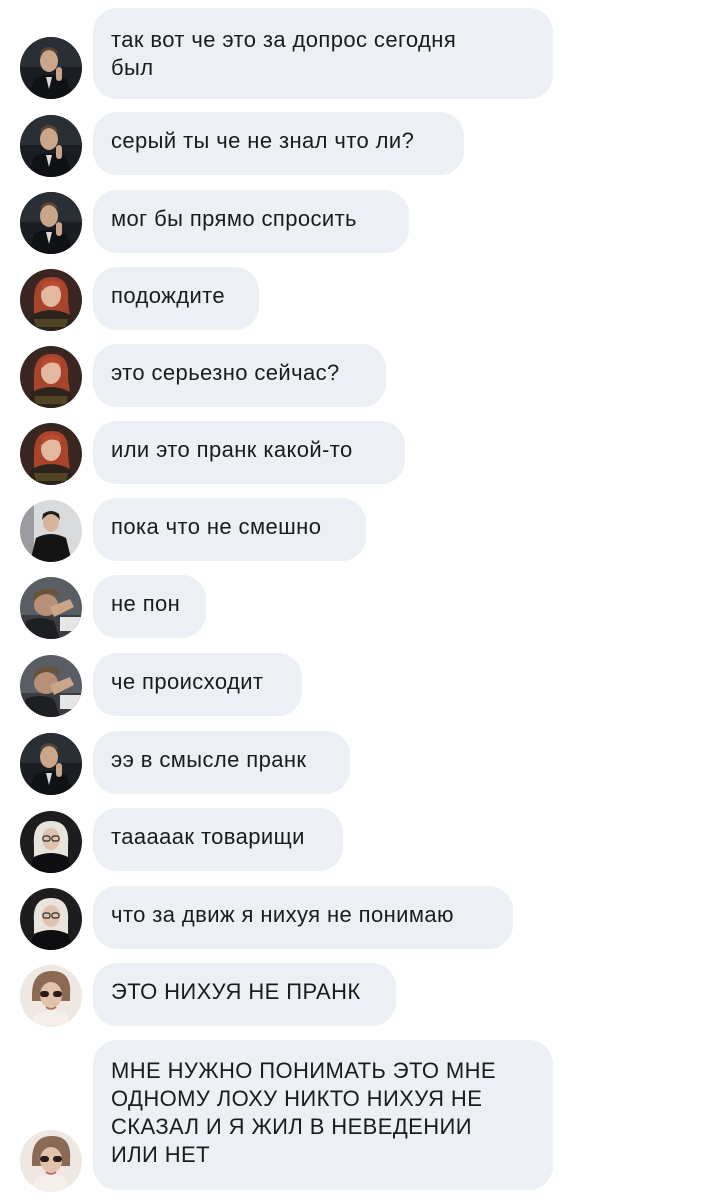 The height and width of the screenshot is (1200, 711). What do you see at coordinates (176, 298) in the screenshot?
I see `message-bubble: подождите` at bounding box center [176, 298].